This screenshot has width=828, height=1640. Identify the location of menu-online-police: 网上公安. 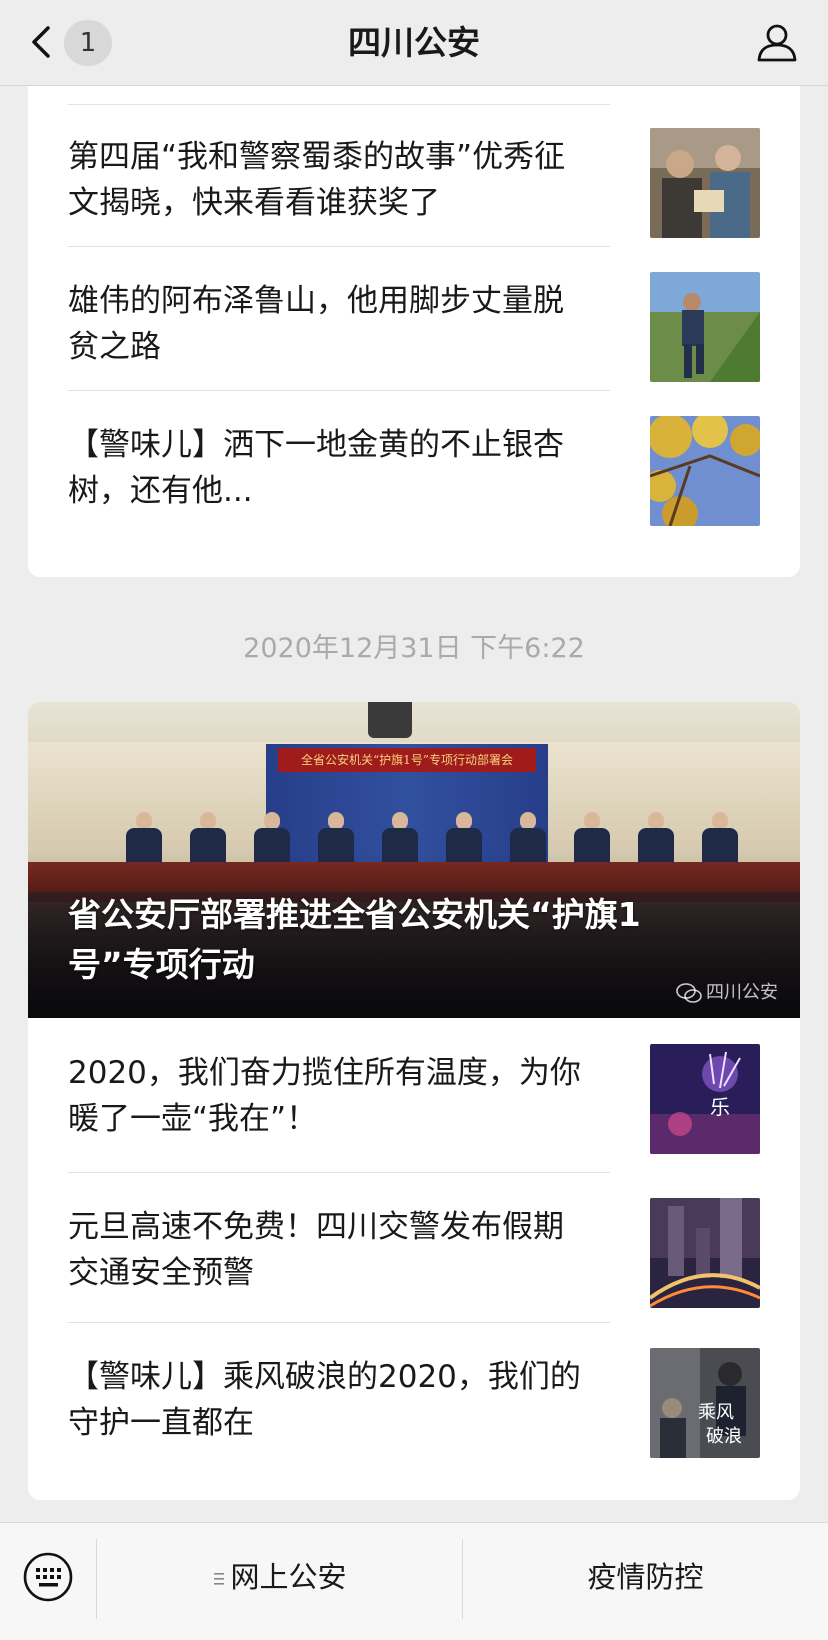
(279, 1577).